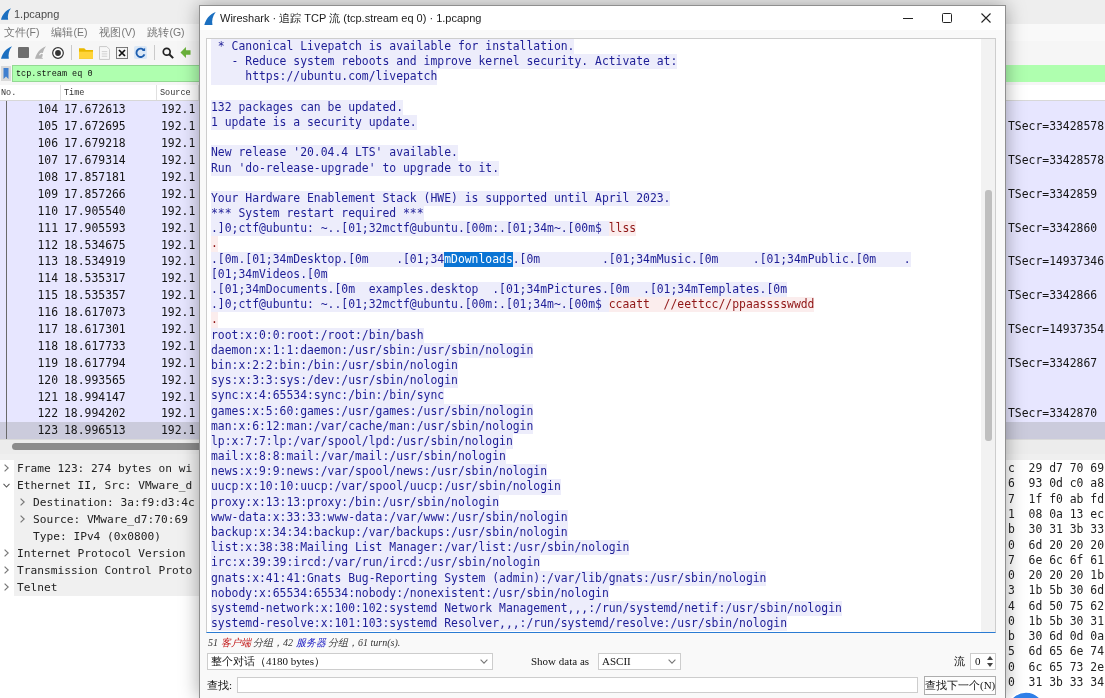  What do you see at coordinates (372, 411) in the screenshot?
I see `server-text: games:x:5:60:games:/usr/games:/usr/sbin/nologin` at bounding box center [372, 411].